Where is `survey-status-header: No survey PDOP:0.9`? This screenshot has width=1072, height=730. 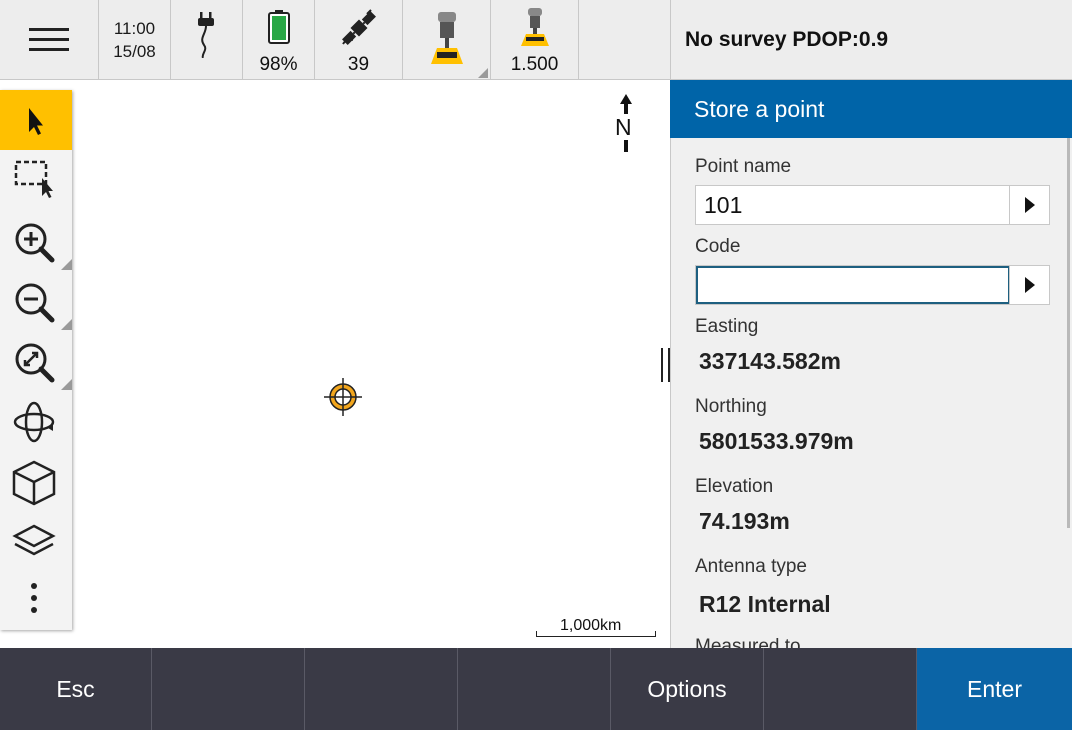
survey-status-header: No survey PDOP:0.9 is located at coordinates (871, 40).